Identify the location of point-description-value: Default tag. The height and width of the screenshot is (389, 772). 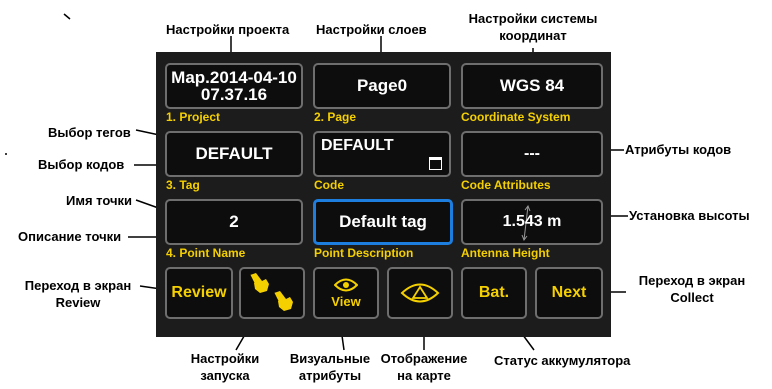
(383, 221).